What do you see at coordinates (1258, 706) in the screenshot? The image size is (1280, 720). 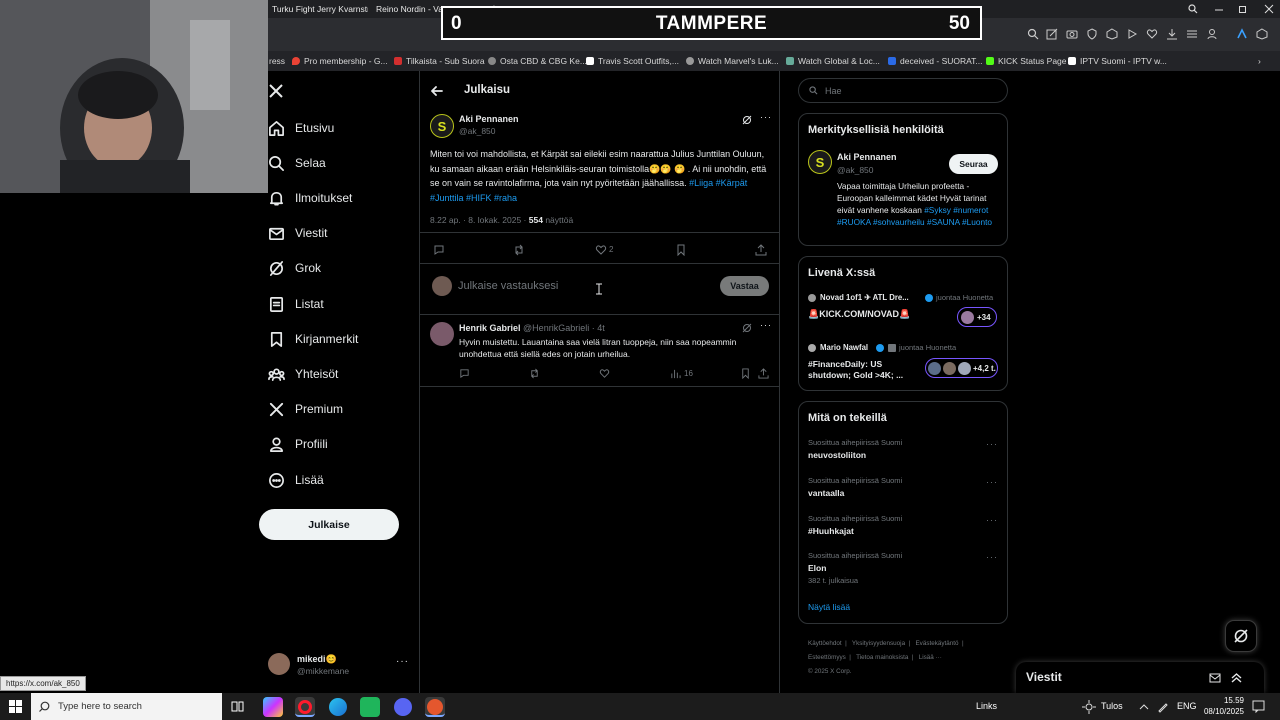 I see `notification-icon` at bounding box center [1258, 706].